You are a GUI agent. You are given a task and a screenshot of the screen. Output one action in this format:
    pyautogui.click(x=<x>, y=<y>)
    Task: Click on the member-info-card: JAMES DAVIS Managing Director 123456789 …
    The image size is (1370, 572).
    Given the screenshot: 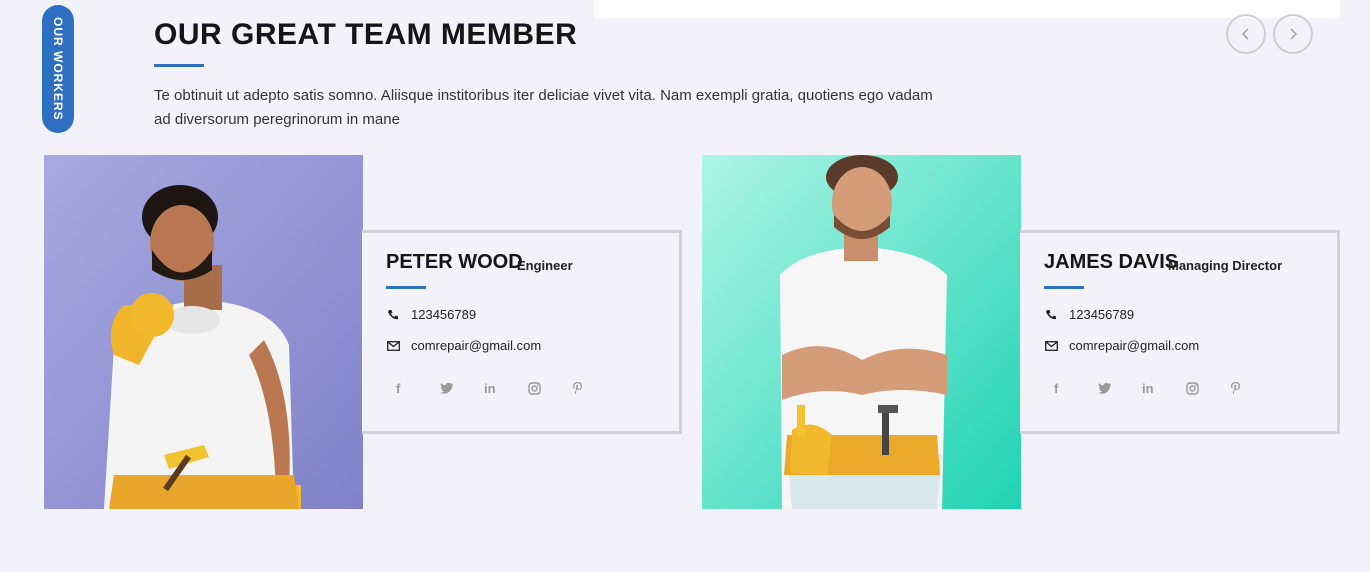 What is the action you would take?
    pyautogui.click(x=1180, y=332)
    